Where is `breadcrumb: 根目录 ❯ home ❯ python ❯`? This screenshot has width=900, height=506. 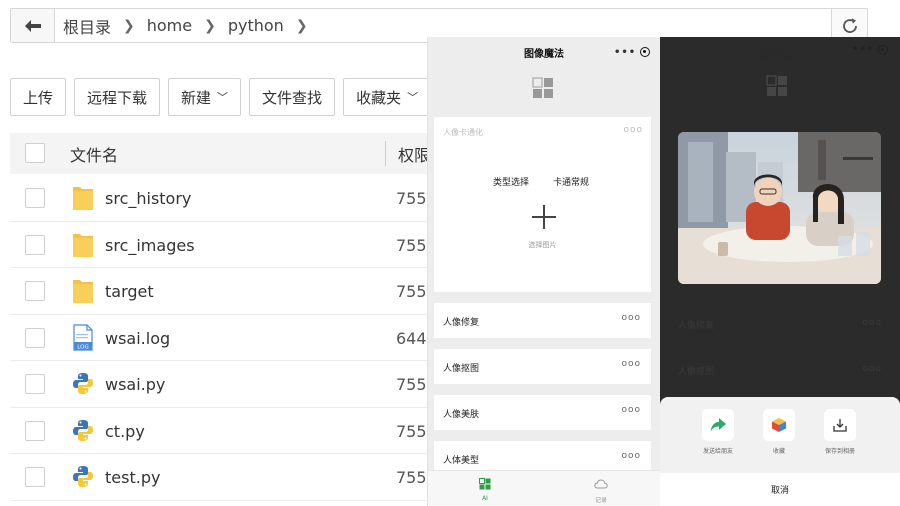 breadcrumb: 根目录 ❯ home ❯ python ❯ is located at coordinates (187, 25).